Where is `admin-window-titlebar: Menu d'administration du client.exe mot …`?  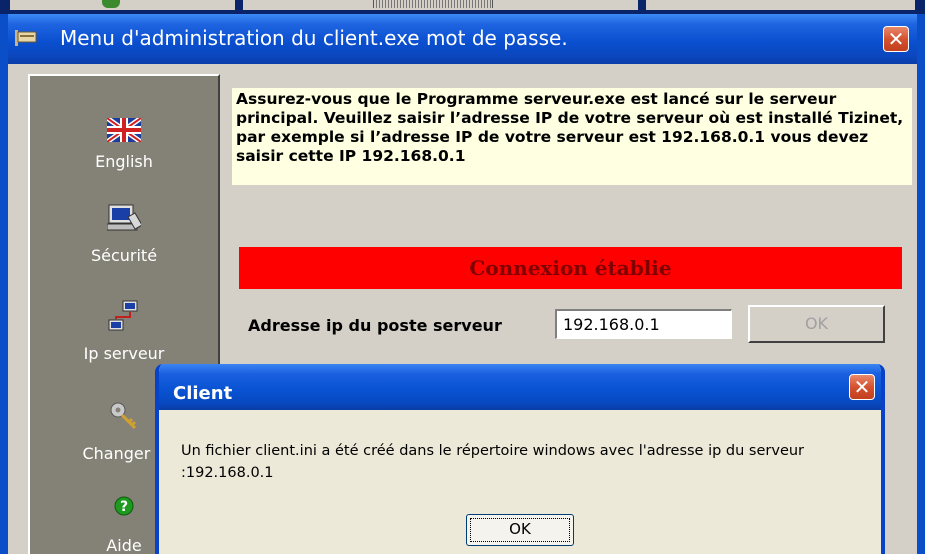
admin-window-titlebar: Menu d'administration du client.exe mot … is located at coordinates (462, 39).